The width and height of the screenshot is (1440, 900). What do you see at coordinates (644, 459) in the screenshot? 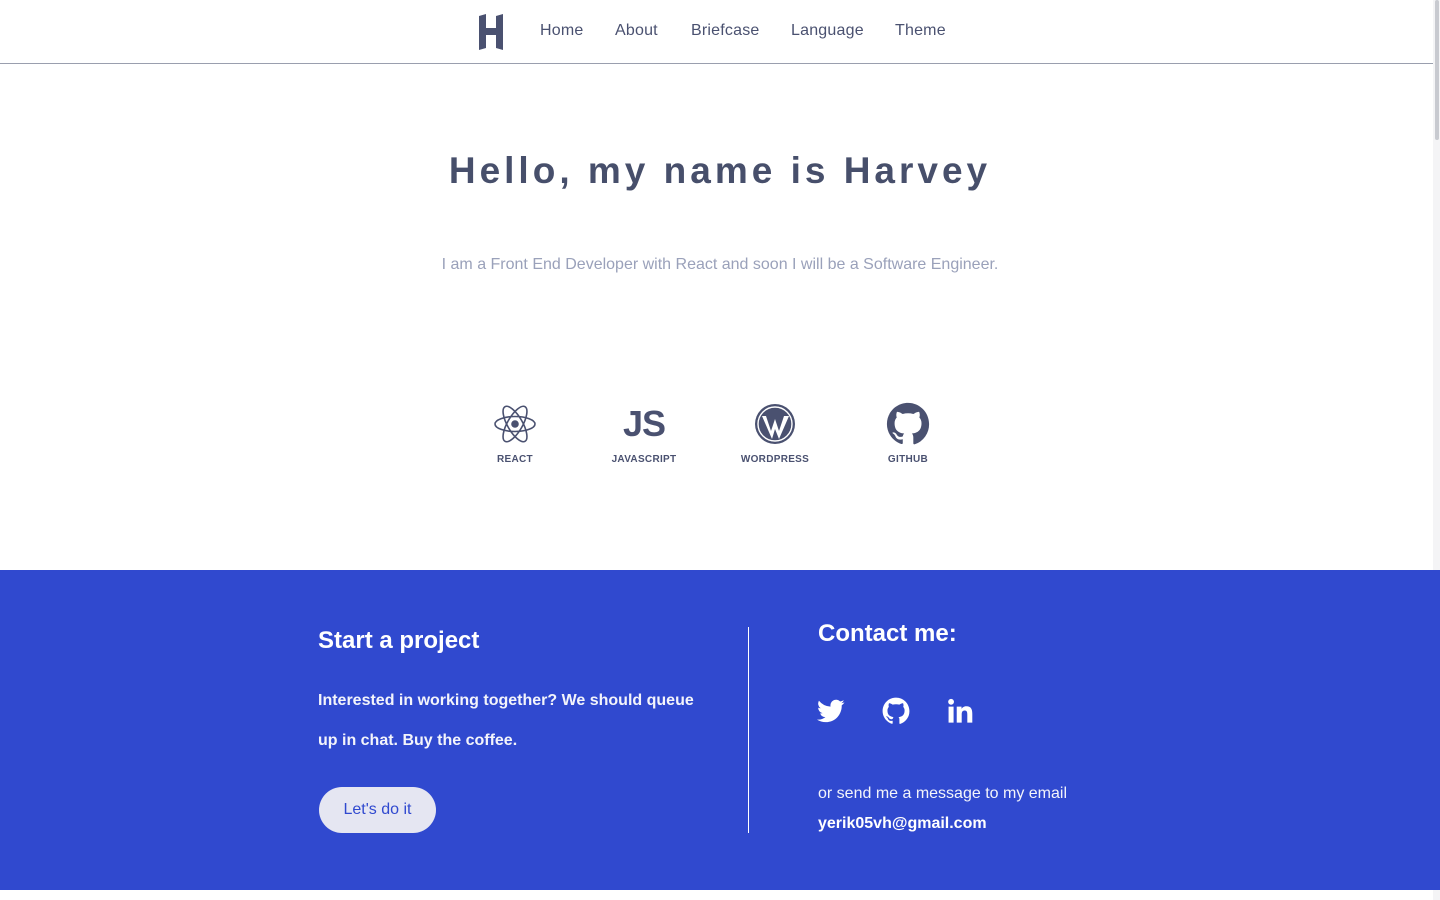
I see `skill-label-javascript: JAVASCRIPT` at bounding box center [644, 459].